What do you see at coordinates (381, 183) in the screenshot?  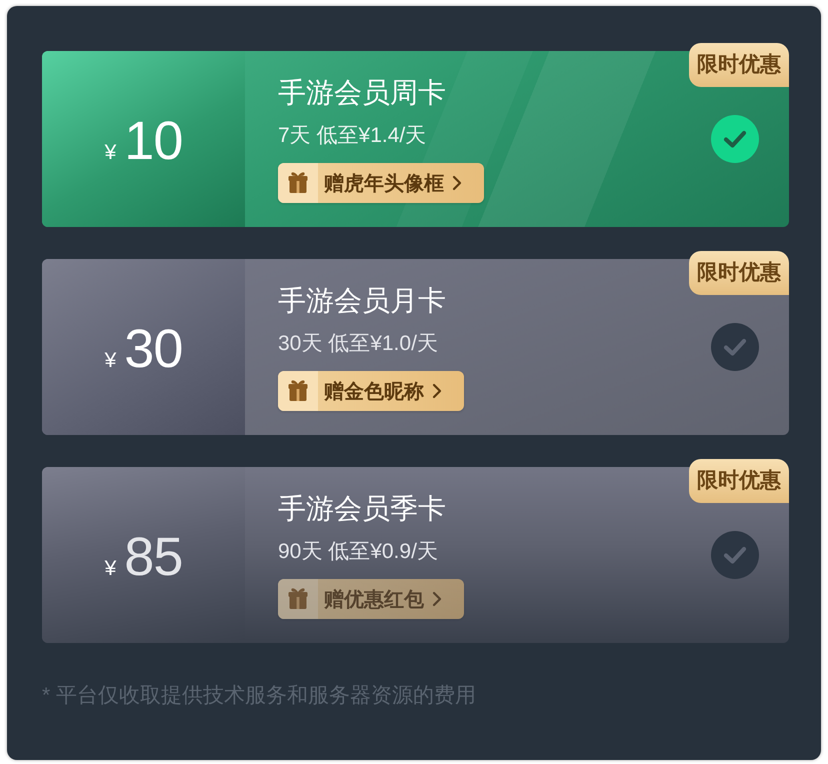 I see `gift-button: 赠虎年头像框` at bounding box center [381, 183].